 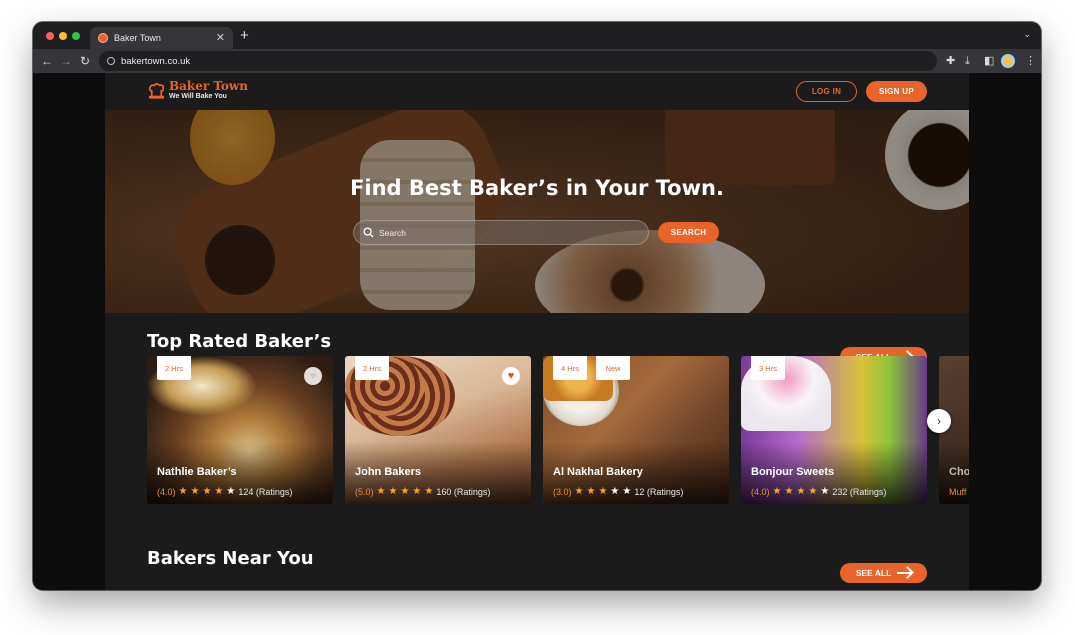 I want to click on ratings-count: 232 (Ratings), so click(x=859, y=492).